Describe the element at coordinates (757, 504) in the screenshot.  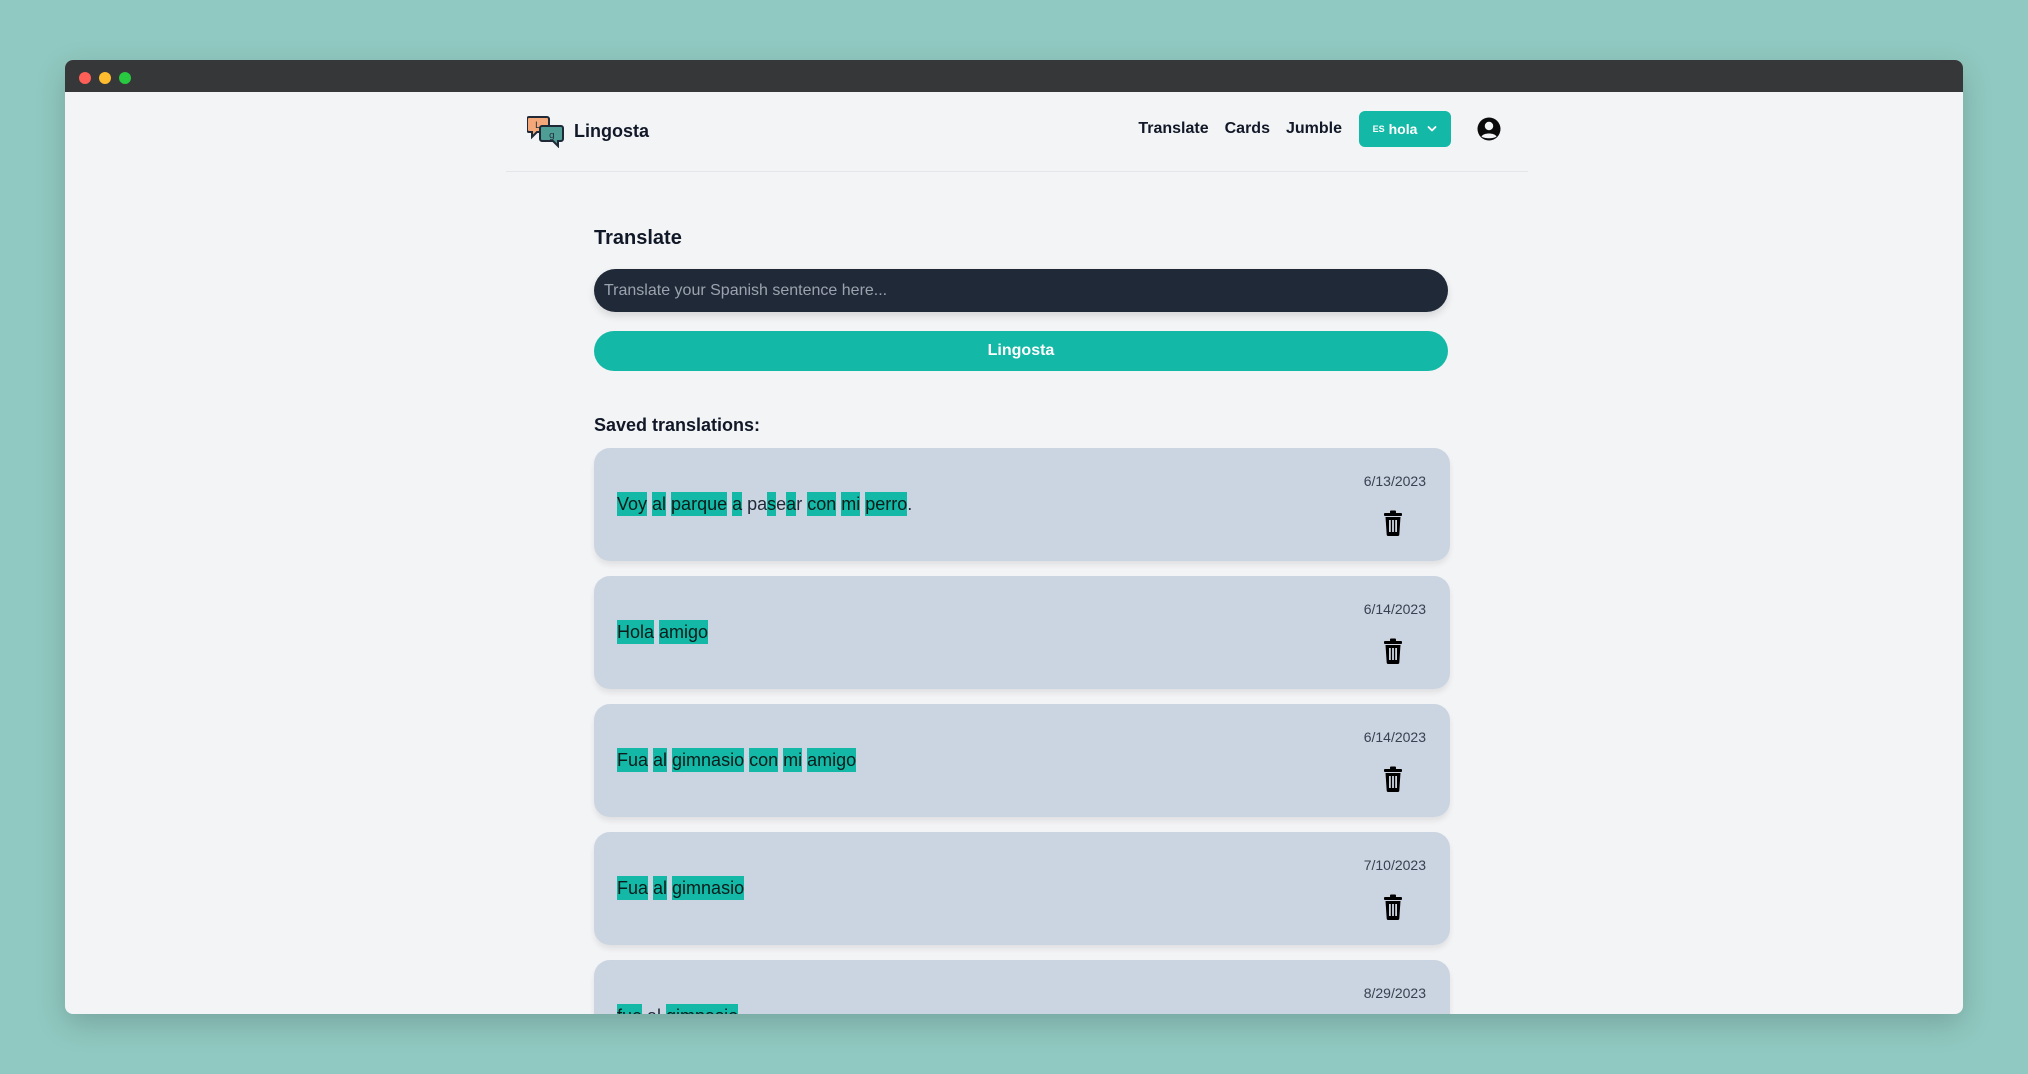
I see `word: pa` at that location.